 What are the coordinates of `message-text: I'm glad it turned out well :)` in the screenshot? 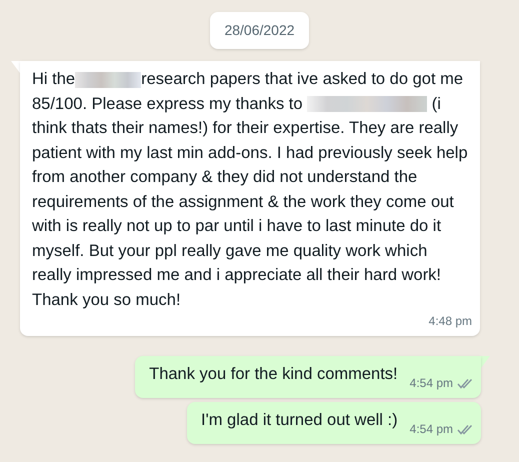 It's located at (299, 420).